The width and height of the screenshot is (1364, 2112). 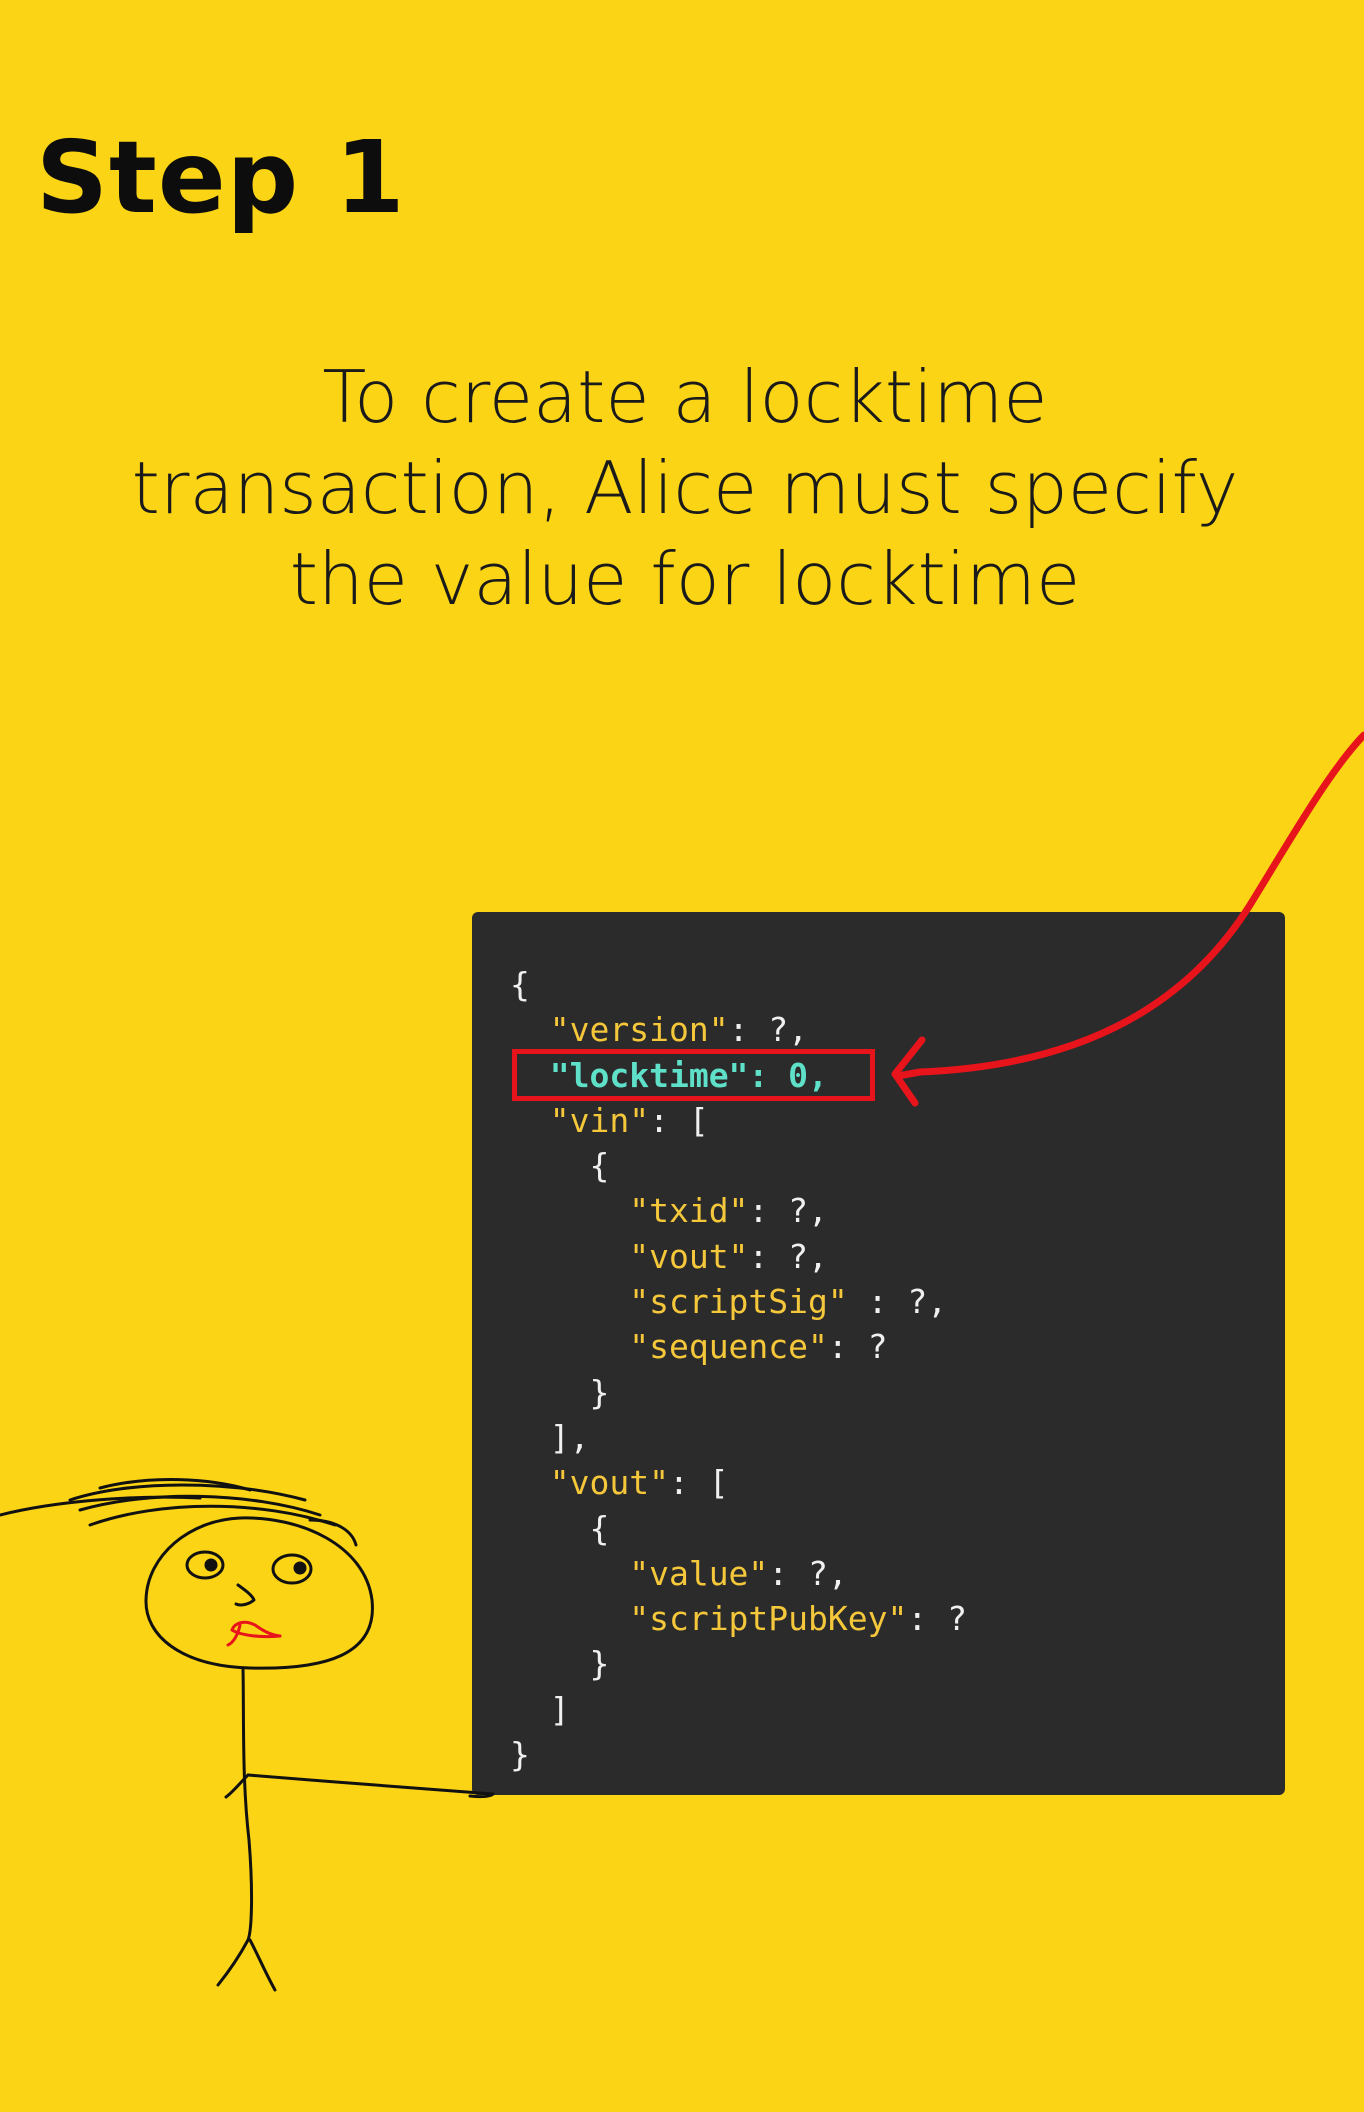 What do you see at coordinates (1127, 919) in the screenshot?
I see `red-arrow-icon` at bounding box center [1127, 919].